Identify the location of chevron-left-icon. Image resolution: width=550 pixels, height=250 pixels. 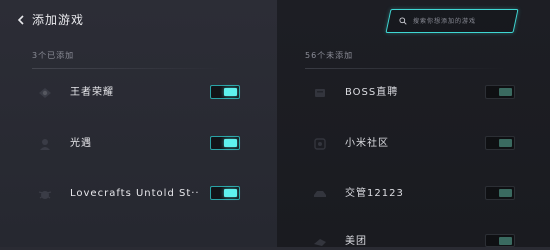
(21, 20).